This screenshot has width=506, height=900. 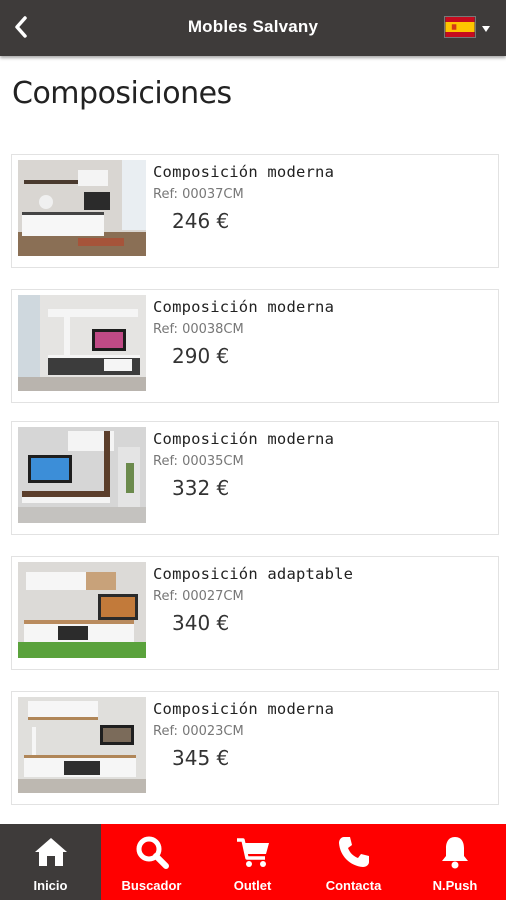 I want to click on tab-label: Outlet, so click(x=252, y=885).